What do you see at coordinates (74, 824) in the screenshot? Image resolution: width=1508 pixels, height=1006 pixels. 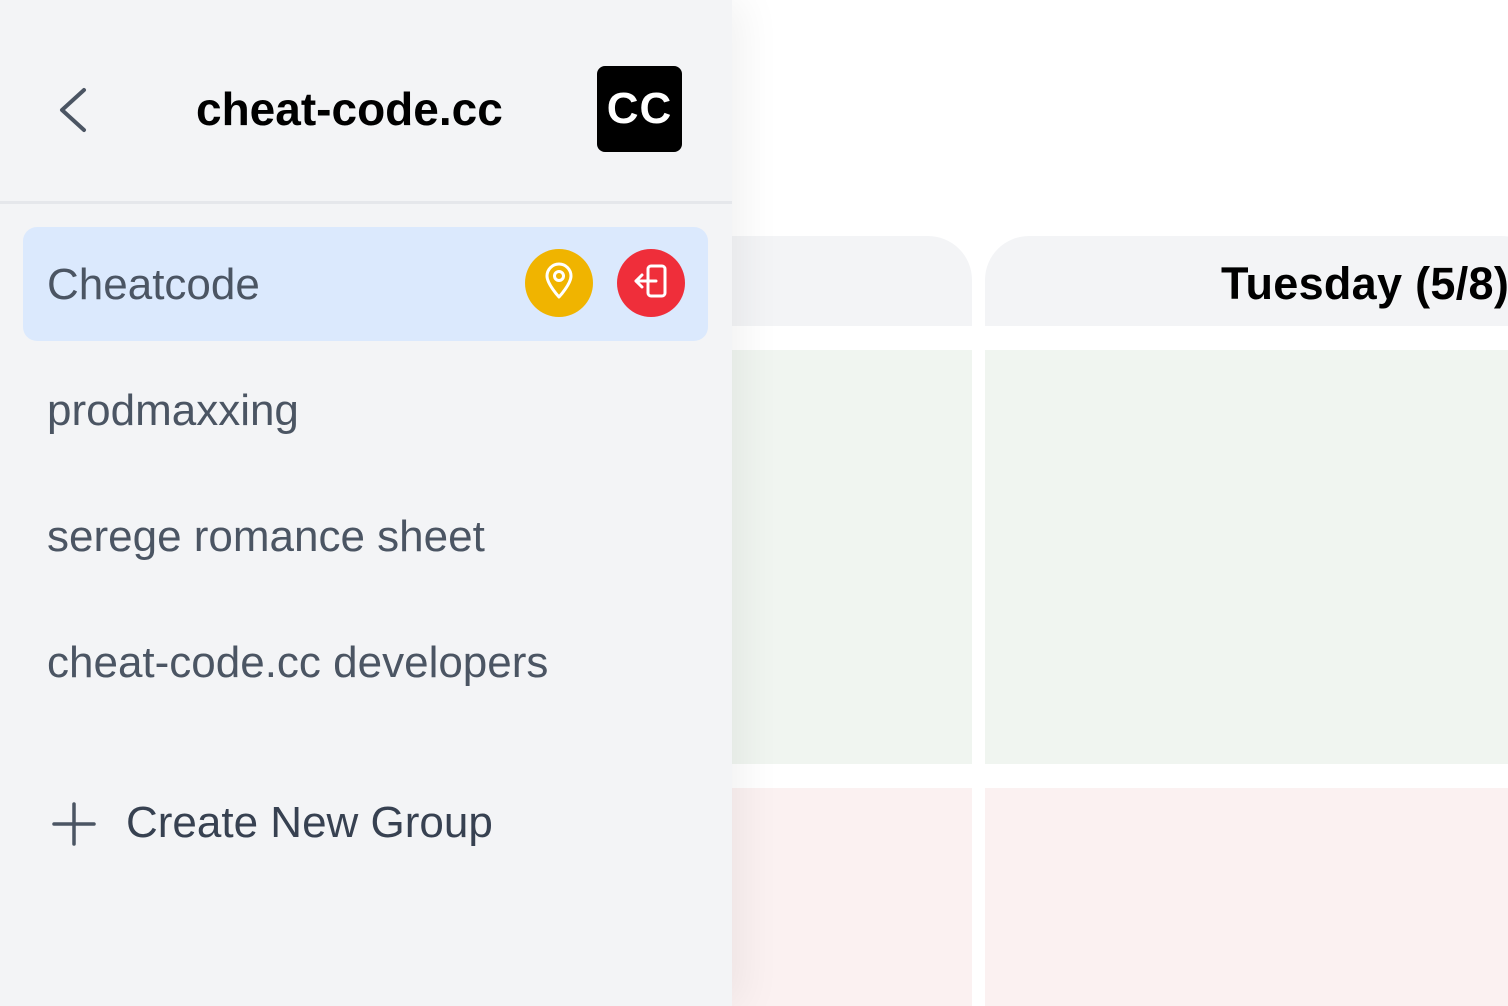 I see `plus-icon` at bounding box center [74, 824].